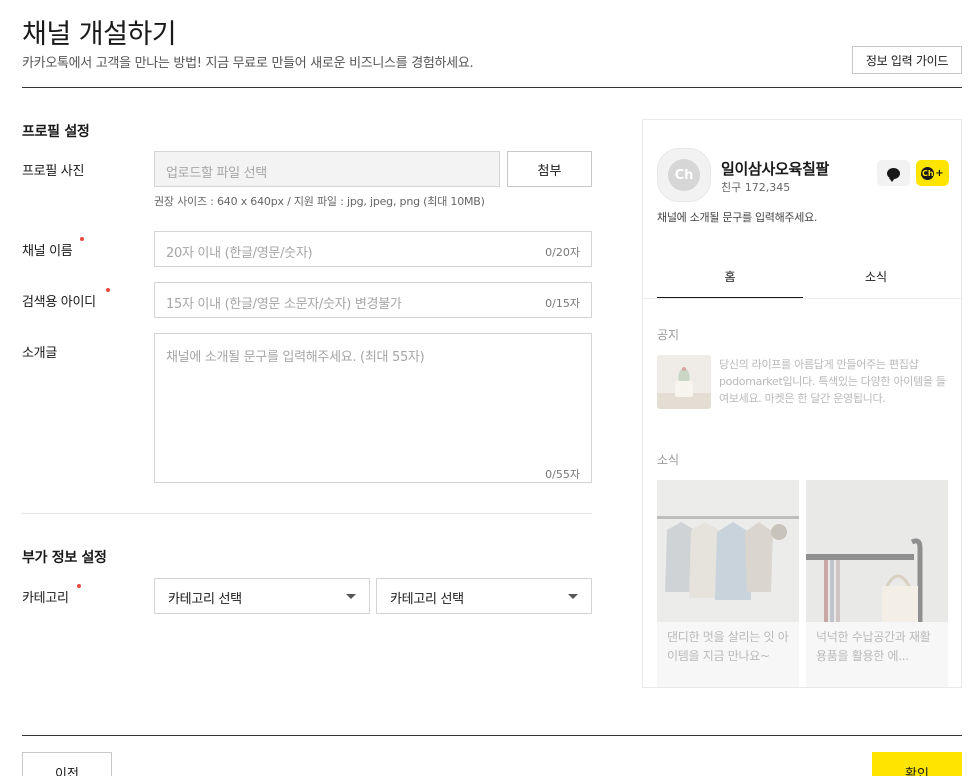 The height and width of the screenshot is (776, 978). I want to click on news-card-caption: 댄디한 멋을 살리는 잇 아이템을 지금 만나요~, so click(728, 646).